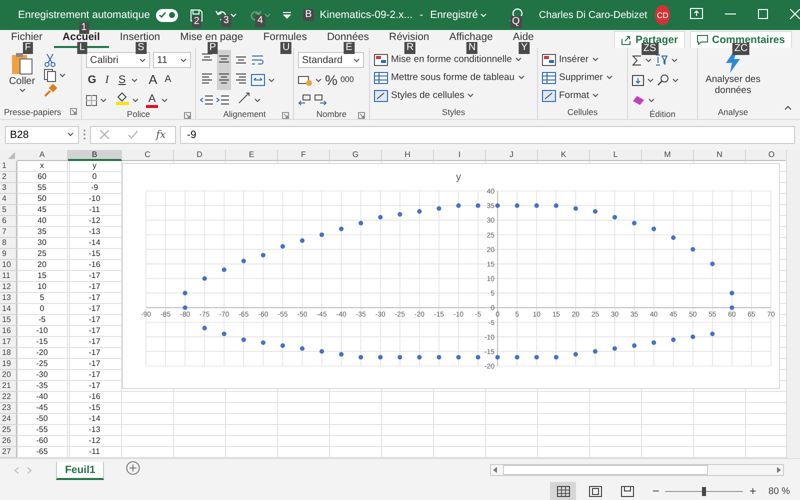 The image size is (800, 500). Describe the element at coordinates (638, 80) in the screenshot. I see `fill-down-icon` at that location.